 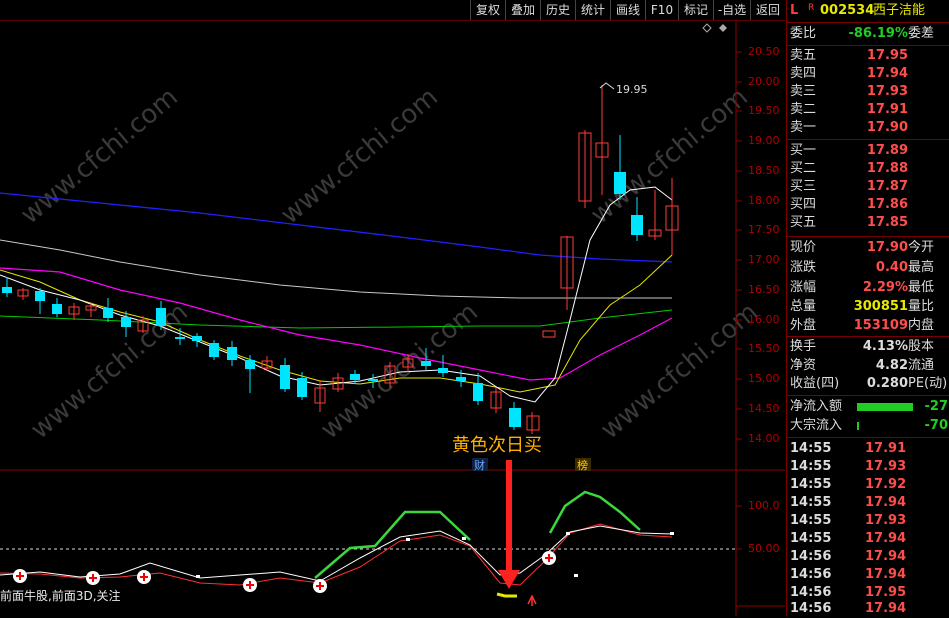 What do you see at coordinates (887, 168) in the screenshot?
I see `buy-price: 17.88` at bounding box center [887, 168].